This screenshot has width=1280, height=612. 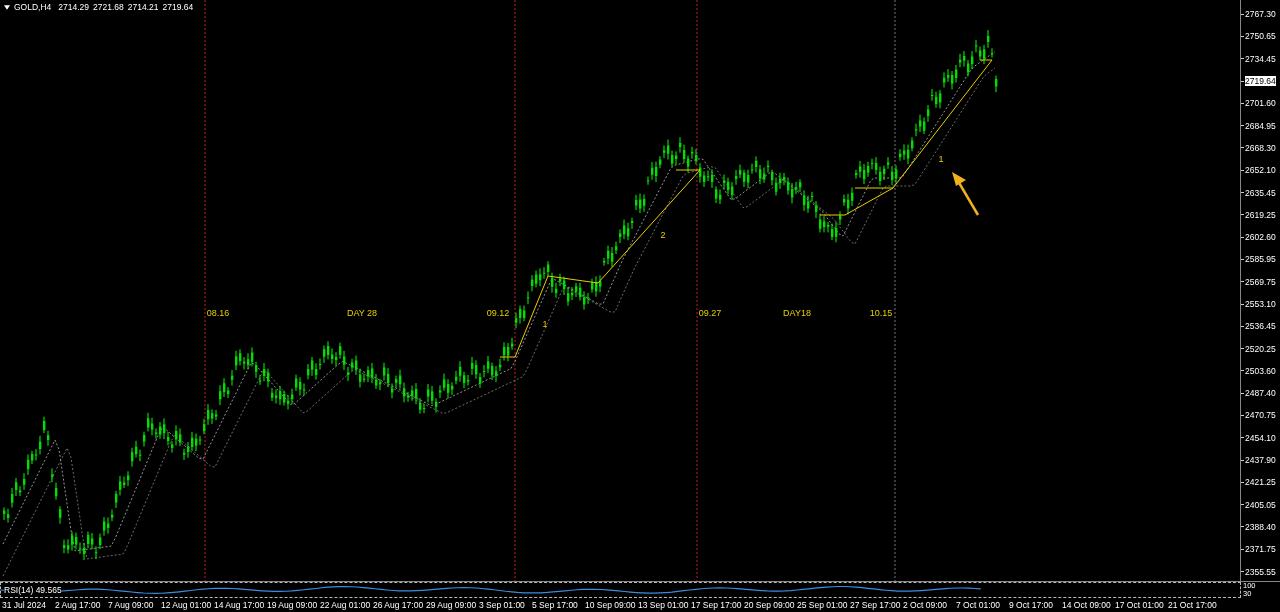 I want to click on time-label: 10 Sep 09:00, so click(x=611, y=605).